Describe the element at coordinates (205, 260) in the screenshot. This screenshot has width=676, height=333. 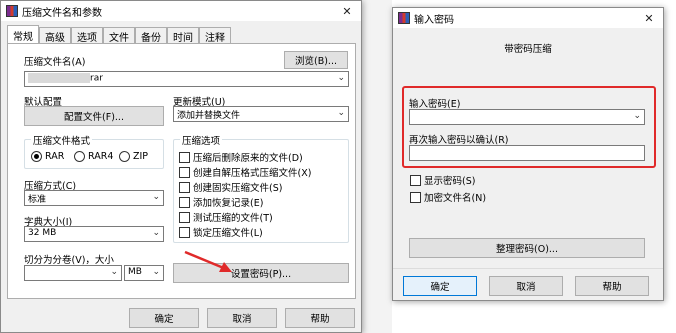
I see `arrow-shaft` at that location.